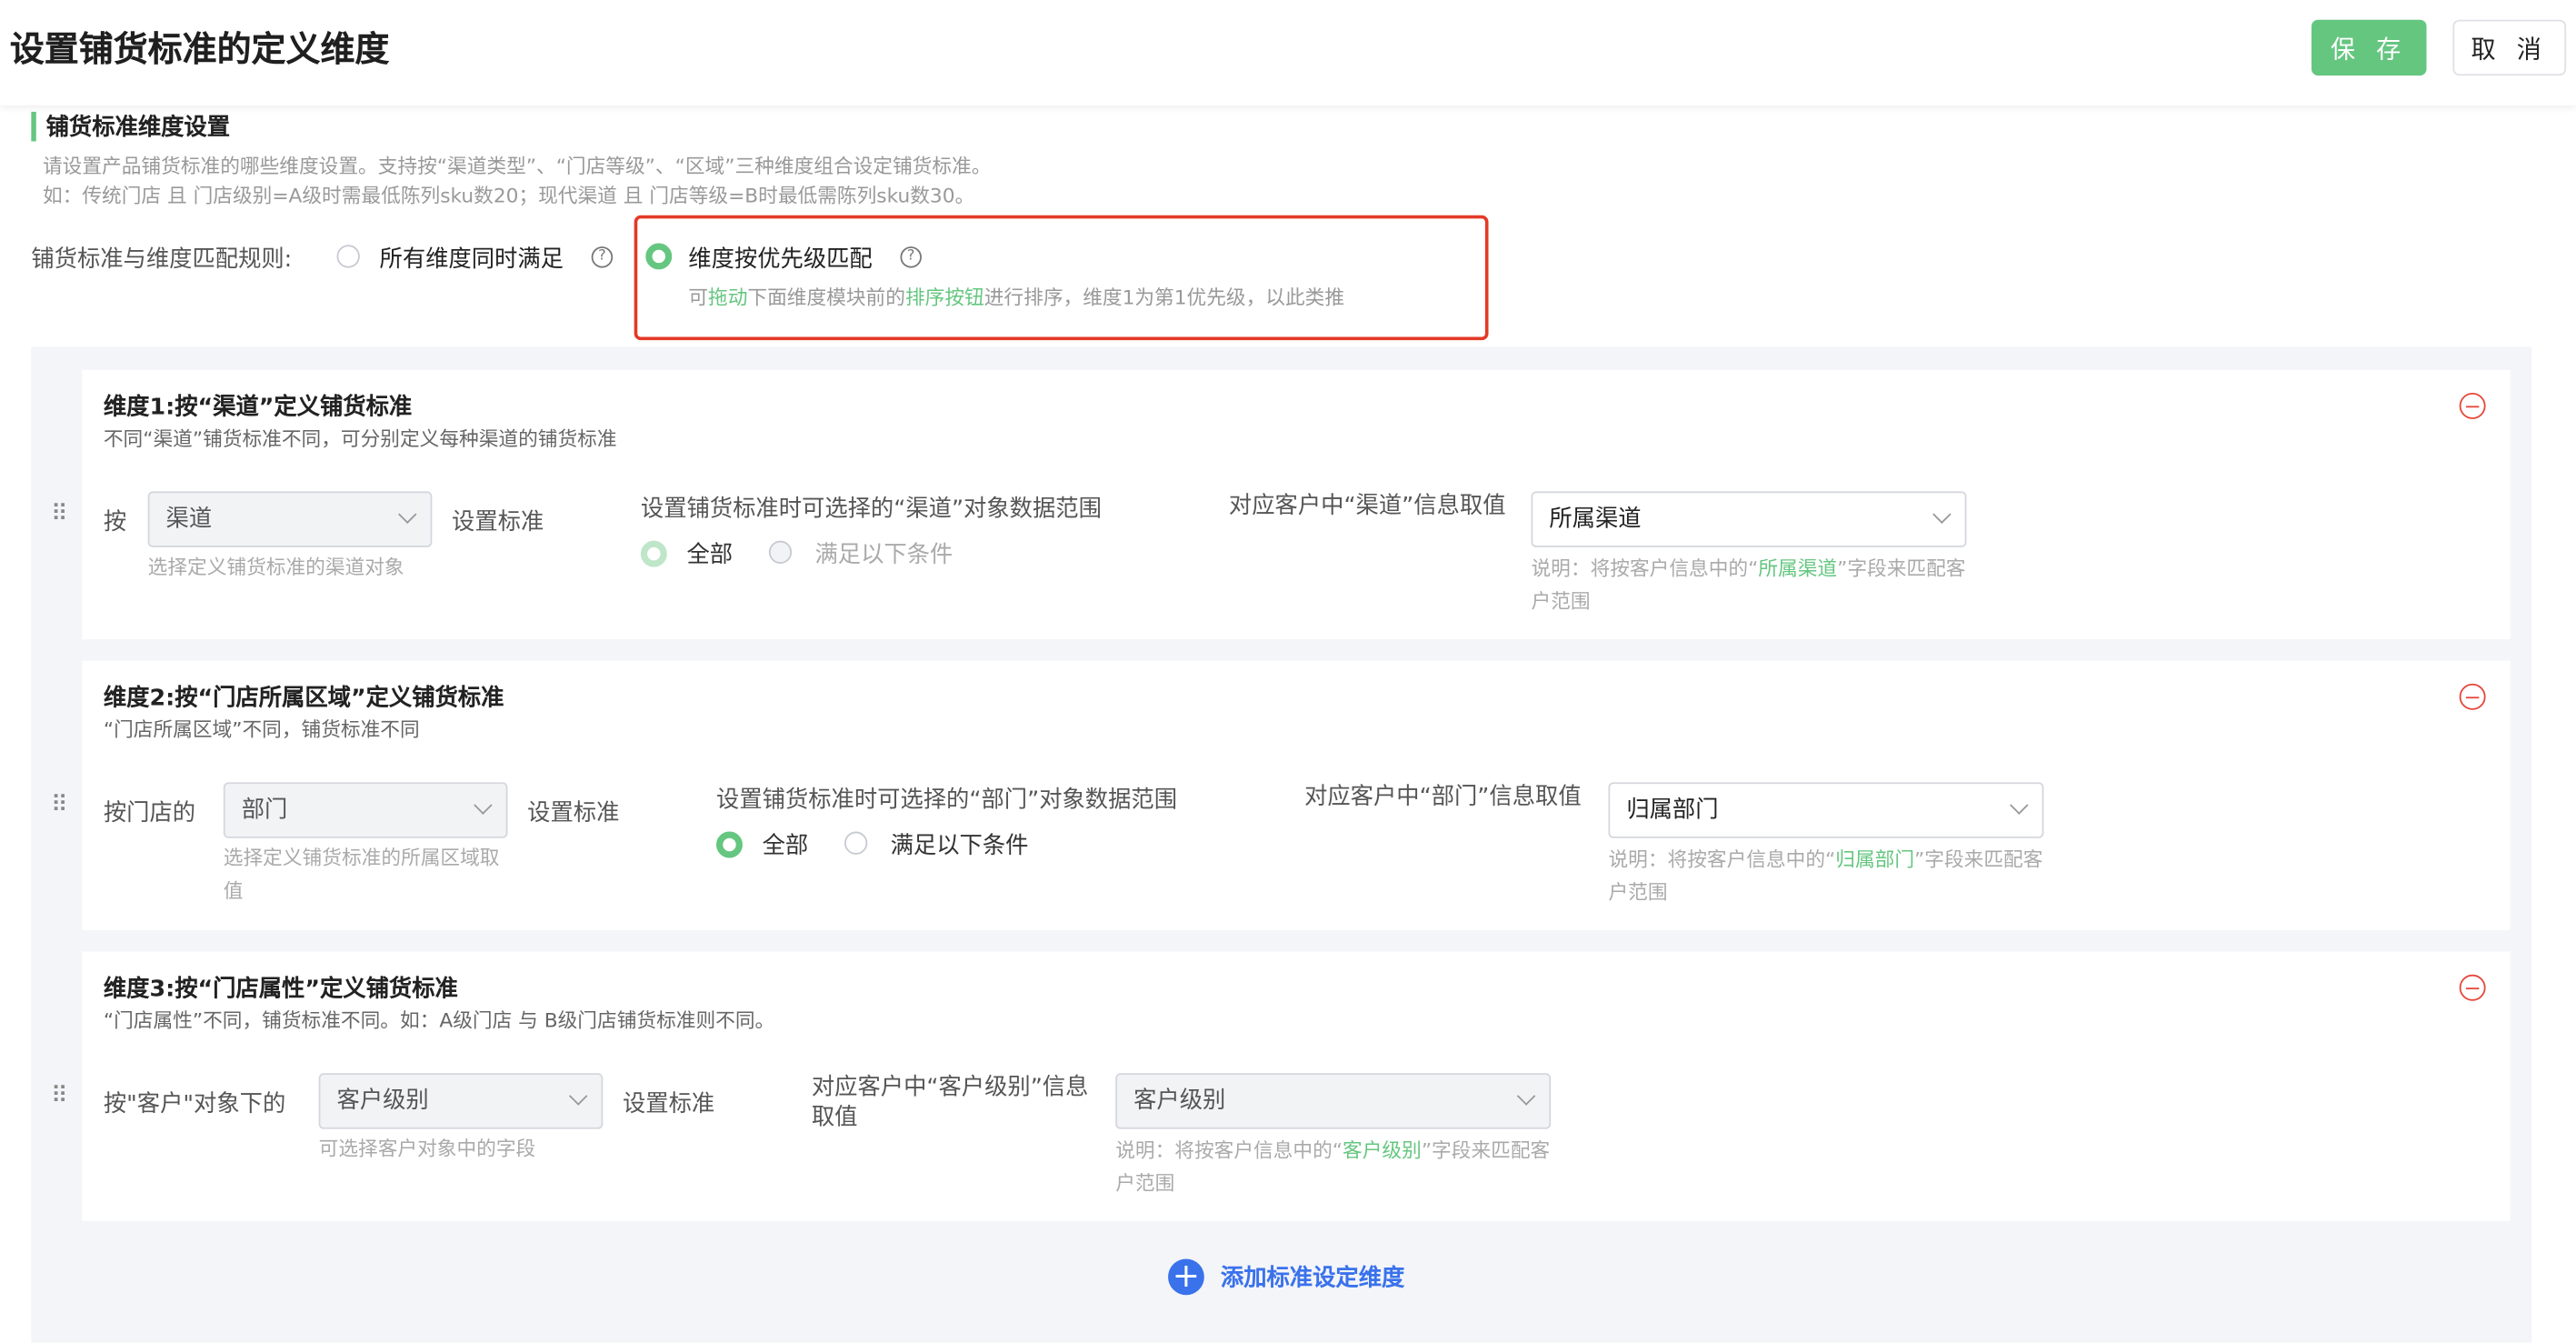 The height and width of the screenshot is (1343, 2576). Describe the element at coordinates (189, 520) in the screenshot. I see `select-value: 渠道` at that location.